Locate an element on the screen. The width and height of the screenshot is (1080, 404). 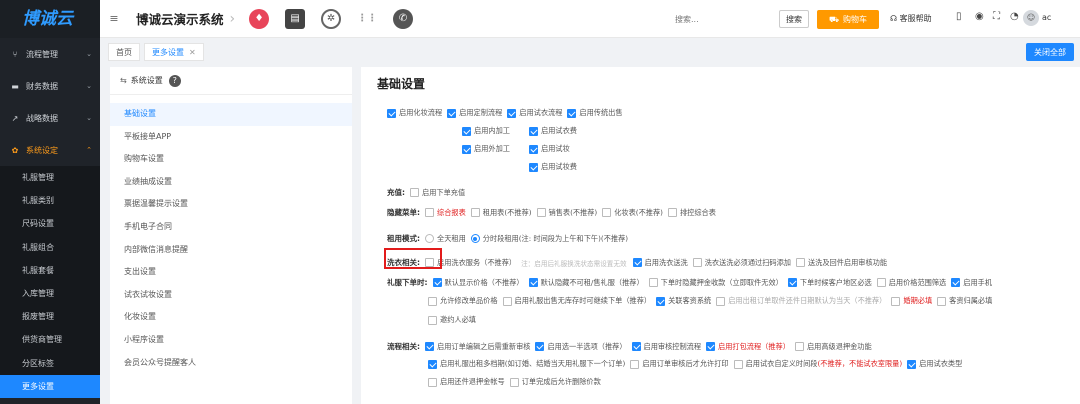
submenu-item: 礼服类别 is located at coordinates (50, 200).